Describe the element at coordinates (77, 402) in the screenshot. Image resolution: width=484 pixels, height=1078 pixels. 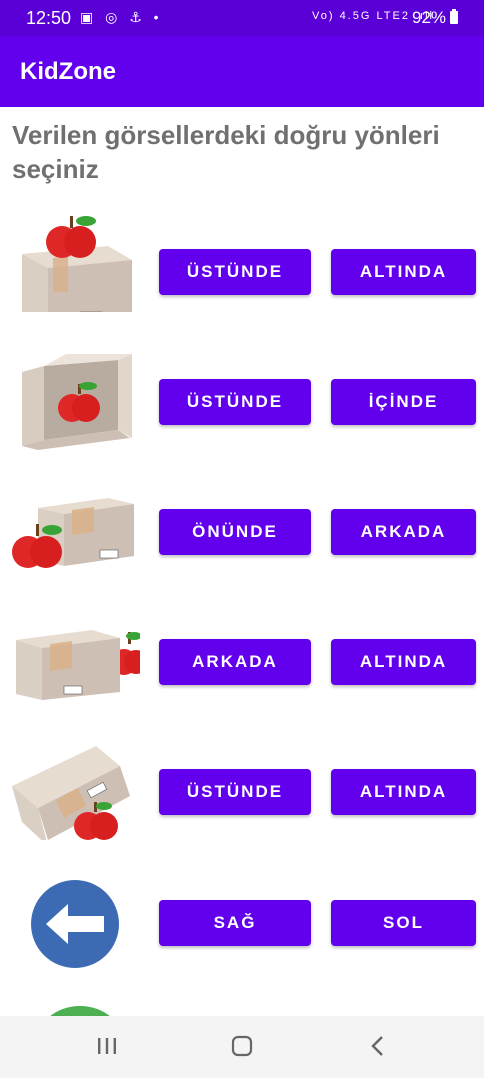
I see `apple-in-box-image` at that location.